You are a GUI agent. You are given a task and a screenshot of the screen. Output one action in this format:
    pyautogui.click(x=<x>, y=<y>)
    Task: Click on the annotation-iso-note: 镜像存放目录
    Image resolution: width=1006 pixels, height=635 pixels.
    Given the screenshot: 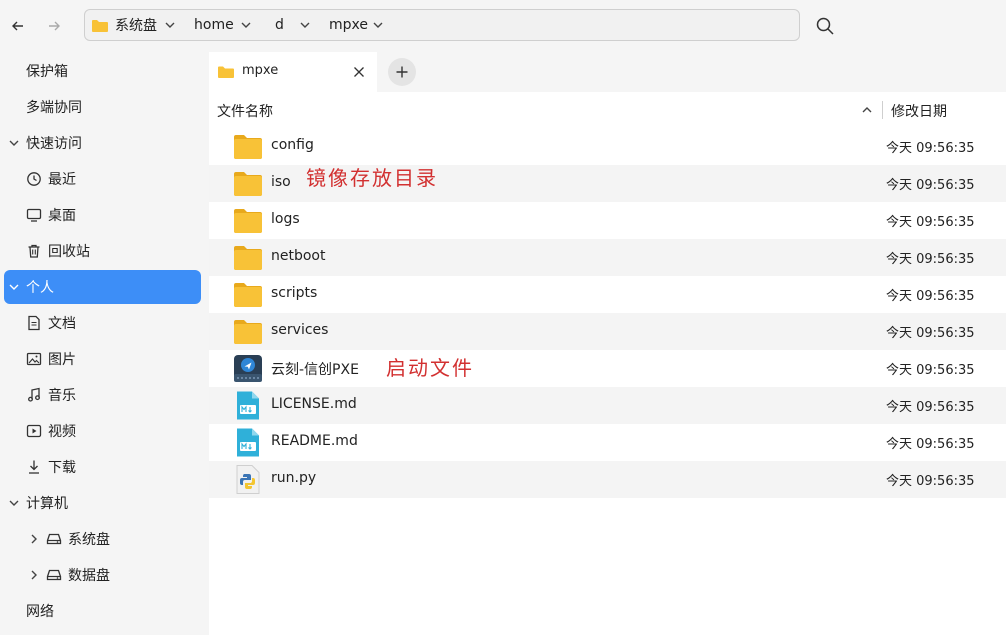 What is the action you would take?
    pyautogui.click(x=372, y=178)
    